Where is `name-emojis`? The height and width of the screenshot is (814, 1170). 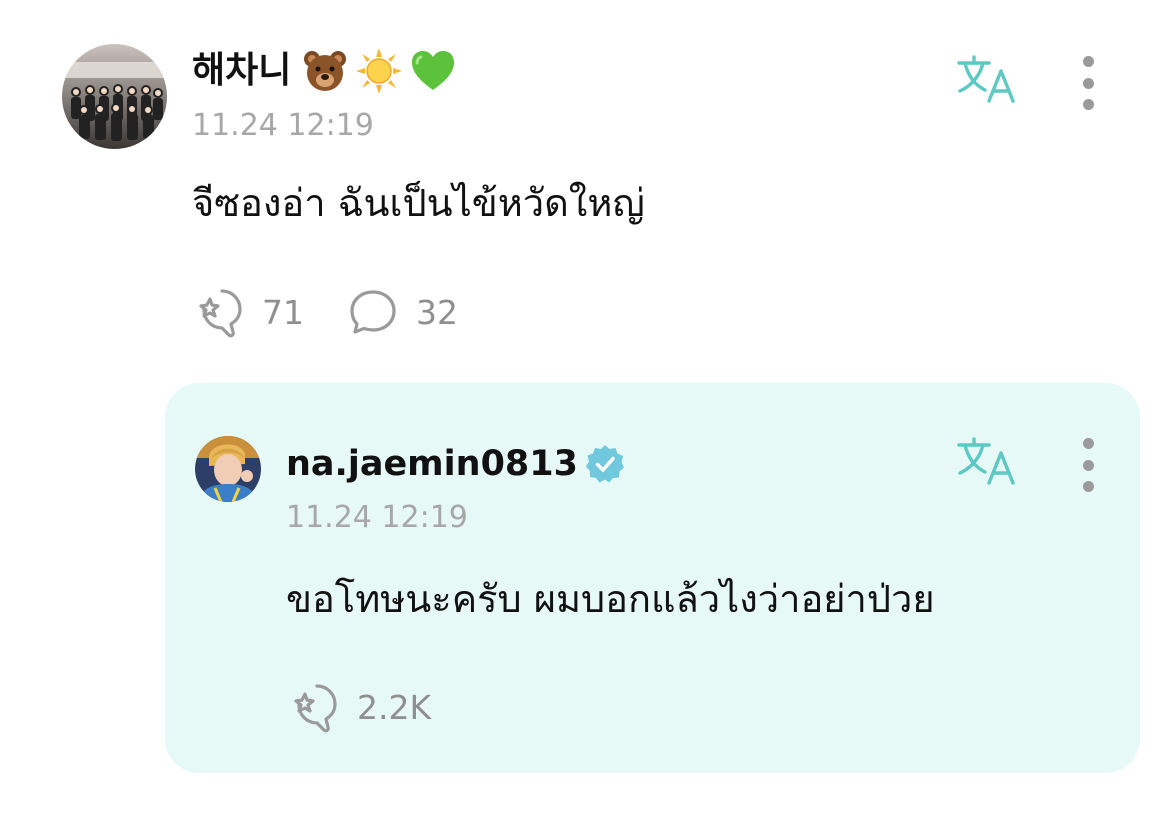
name-emojis is located at coordinates (379, 71).